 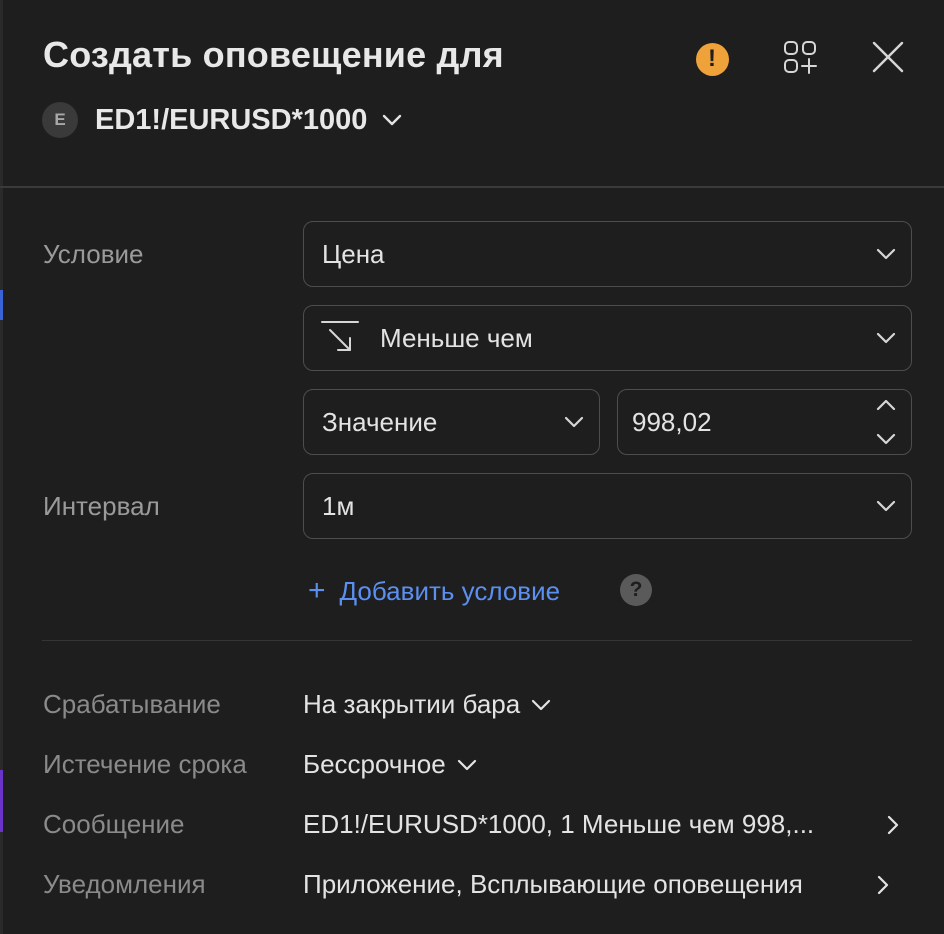 I want to click on help-icon: ?, so click(x=636, y=590).